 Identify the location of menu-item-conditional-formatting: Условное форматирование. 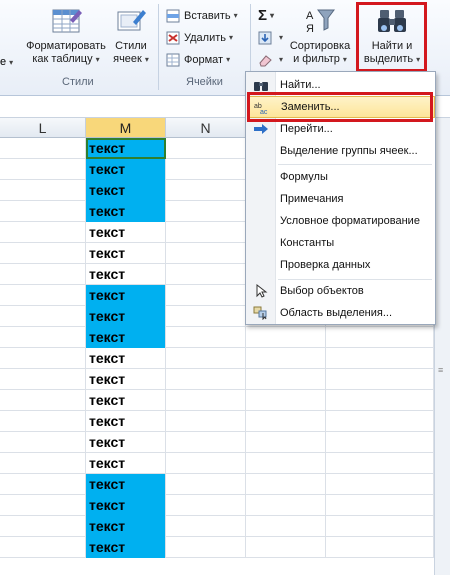
(341, 221).